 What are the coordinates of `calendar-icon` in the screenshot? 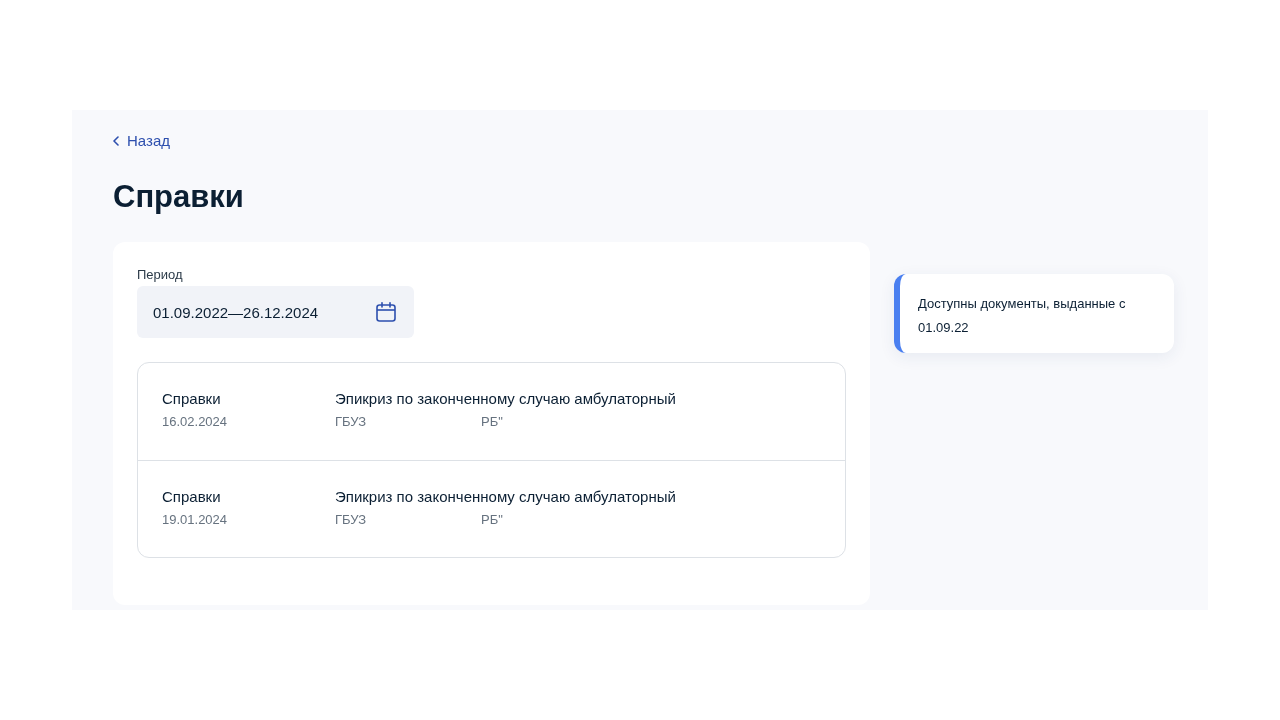 It's located at (386, 312).